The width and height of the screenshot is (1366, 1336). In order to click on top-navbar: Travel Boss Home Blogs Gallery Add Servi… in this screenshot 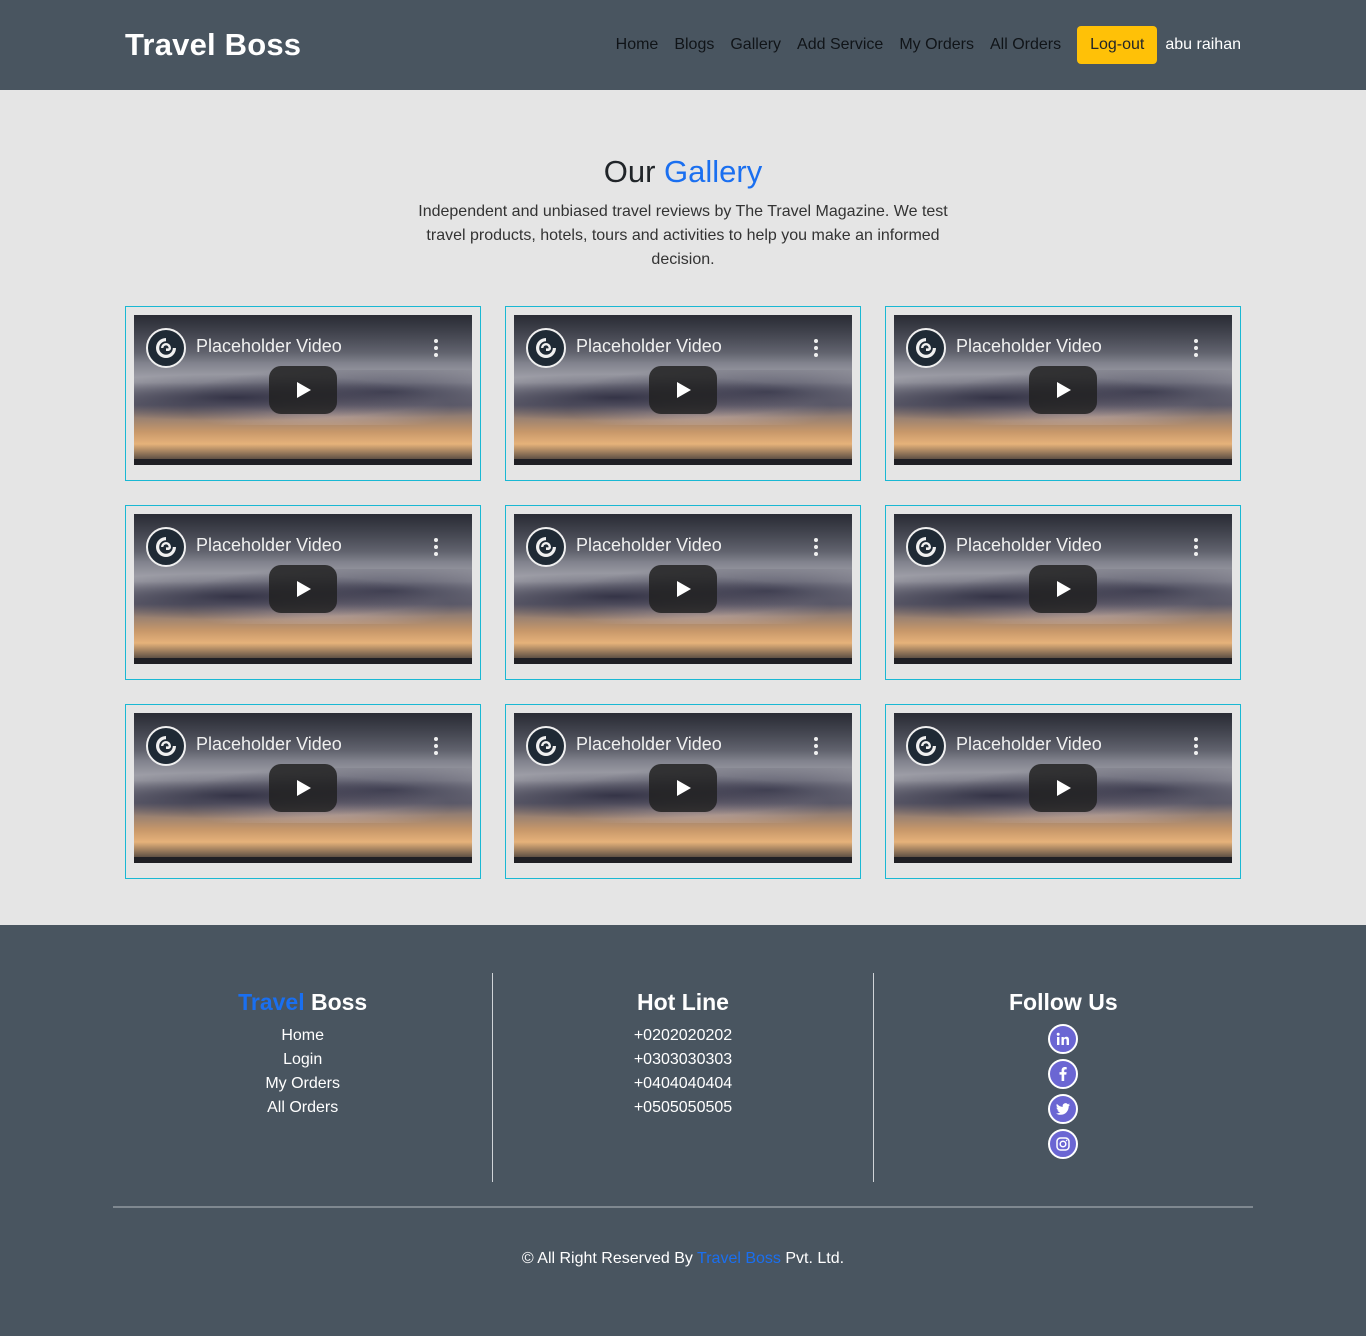, I will do `click(683, 45)`.